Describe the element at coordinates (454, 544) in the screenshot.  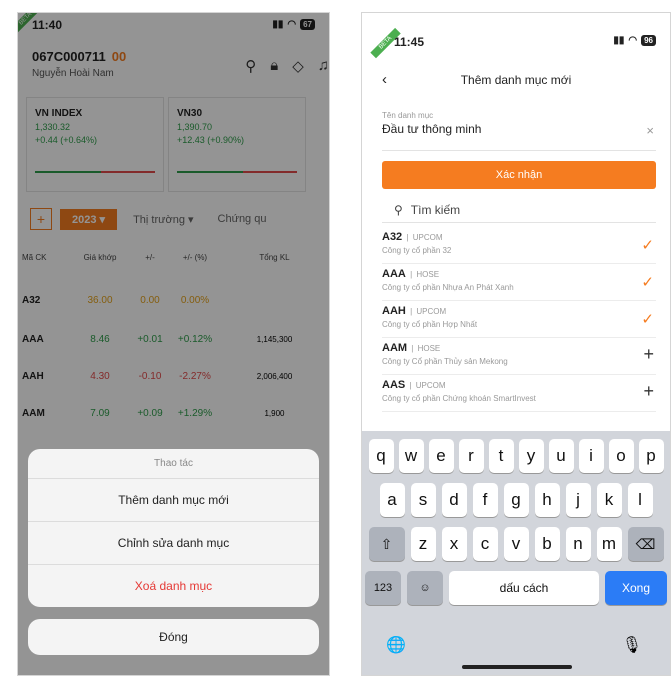
I see `key: x` at that location.